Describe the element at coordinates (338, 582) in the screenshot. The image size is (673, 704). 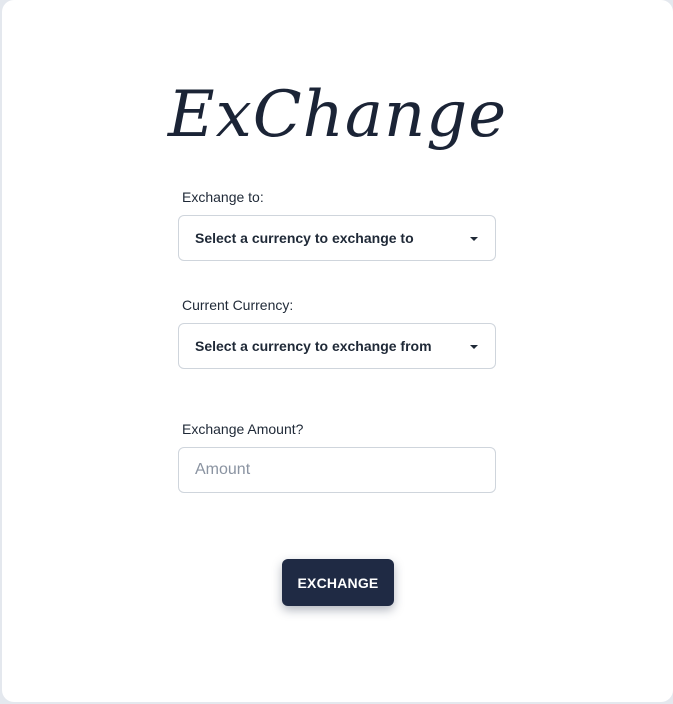
I see `exchange-button: EXCHANGE` at that location.